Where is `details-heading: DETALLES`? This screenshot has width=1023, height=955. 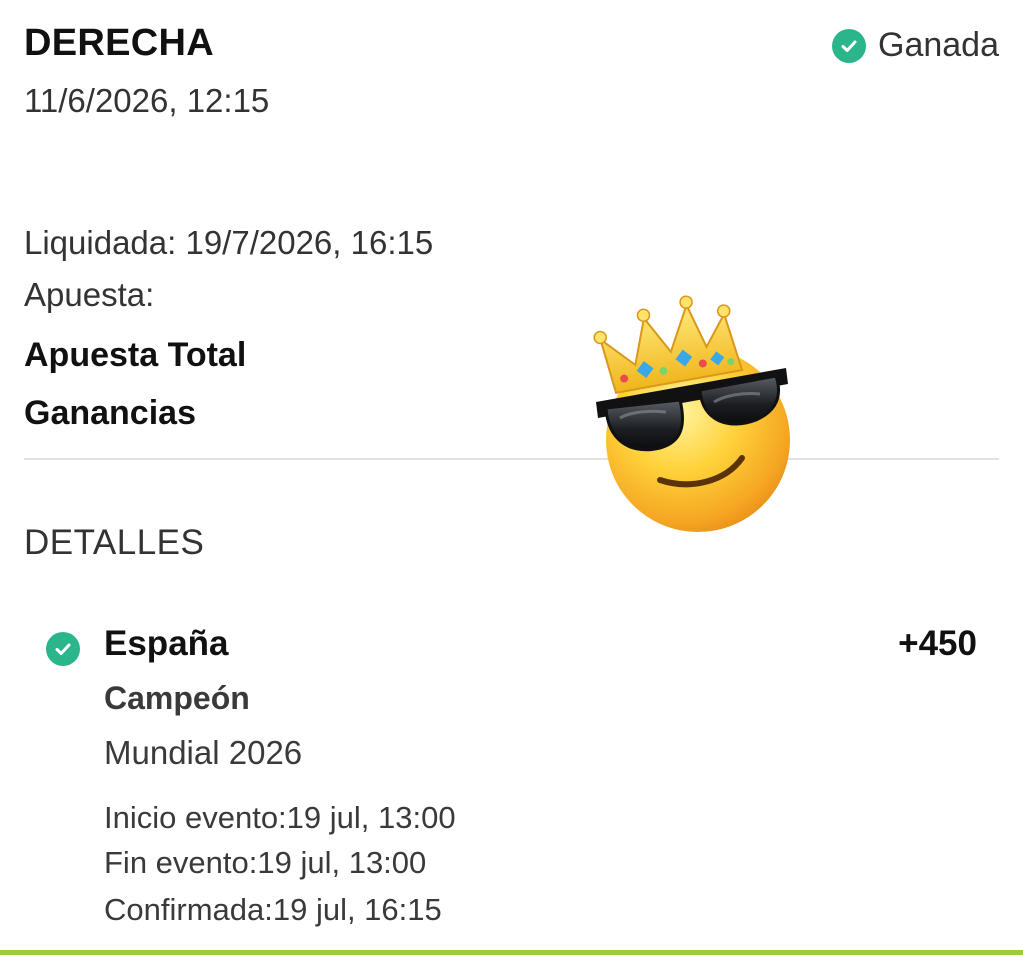
details-heading: DETALLES is located at coordinates (114, 542).